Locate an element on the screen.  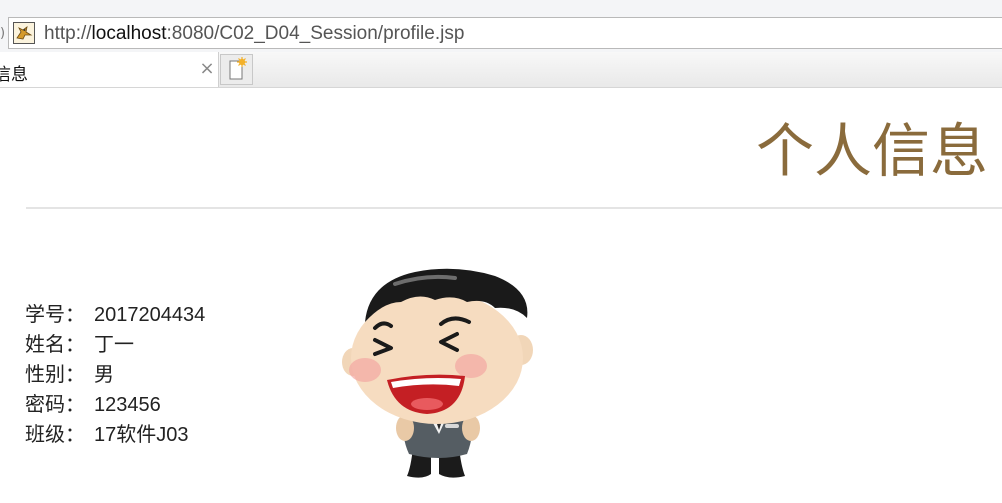
field-label: 密码： is located at coordinates (55, 405).